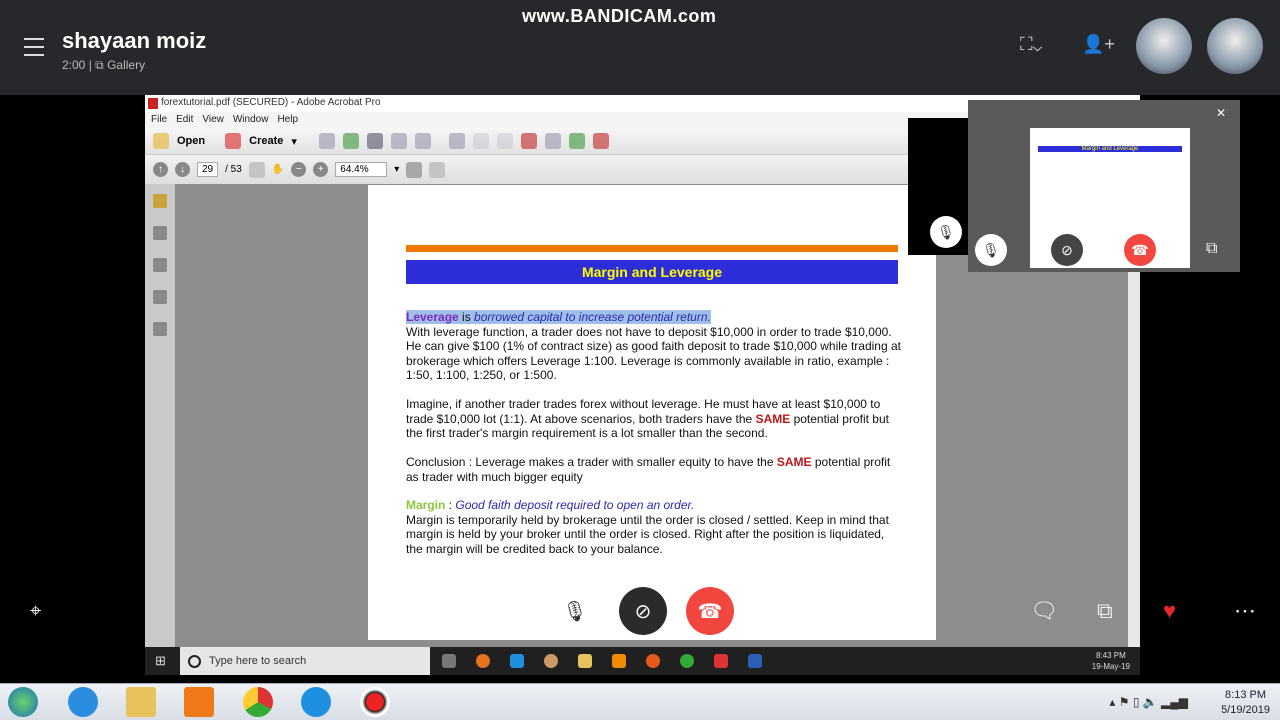 The image size is (1280, 720). I want to click on attachment-icon, so click(160, 297).